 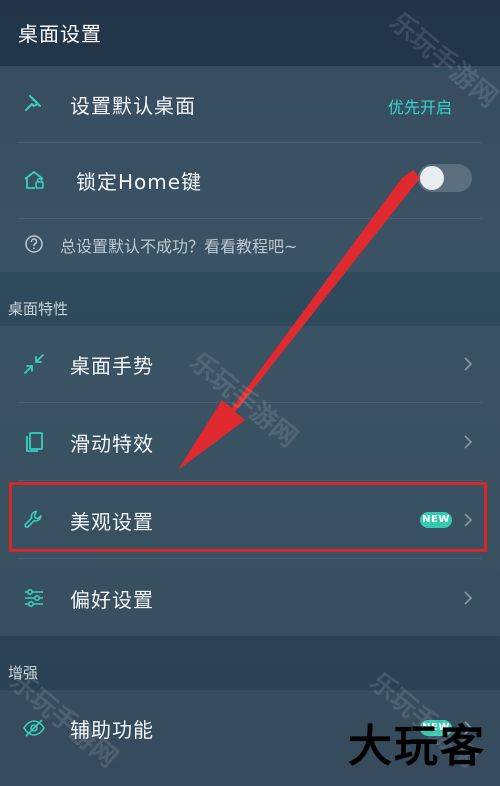 I want to click on desktop-gestures-label: 桌面手势, so click(x=112, y=366).